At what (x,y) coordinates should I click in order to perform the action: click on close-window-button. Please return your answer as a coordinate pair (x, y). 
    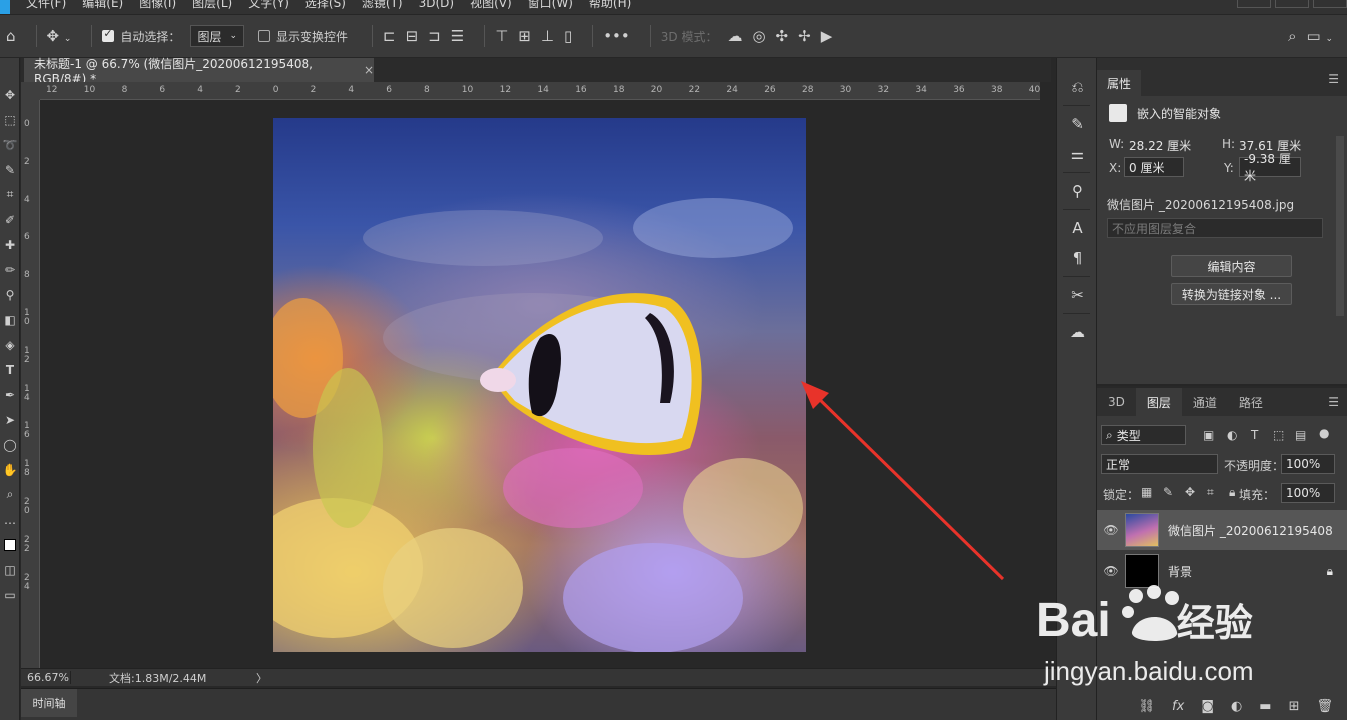
    Looking at the image, I should click on (1330, 4).